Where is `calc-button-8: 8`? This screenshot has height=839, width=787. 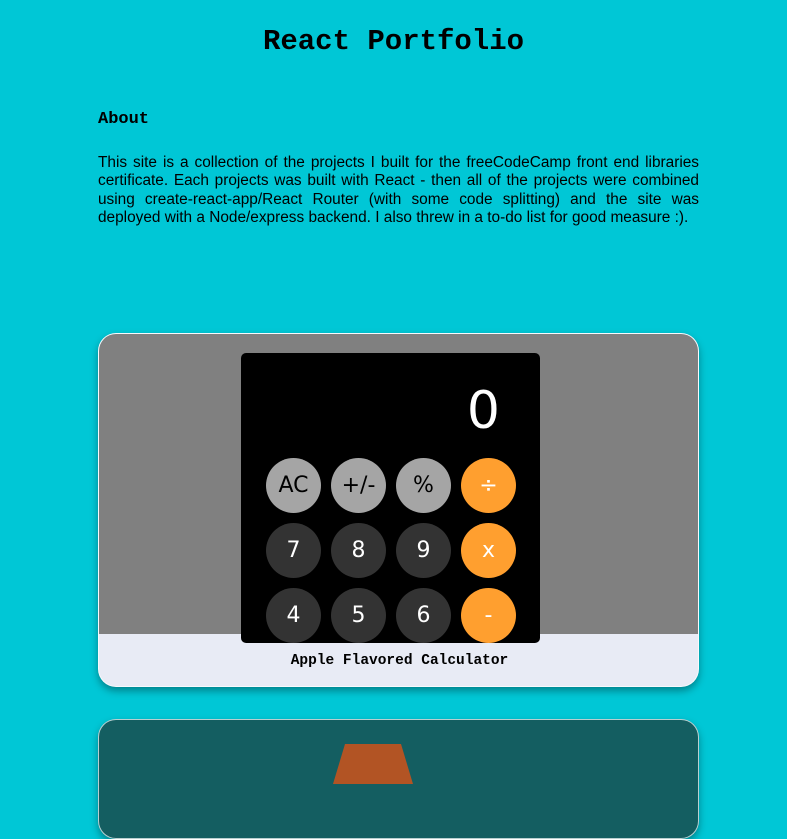 calc-button-8: 8 is located at coordinates (358, 550).